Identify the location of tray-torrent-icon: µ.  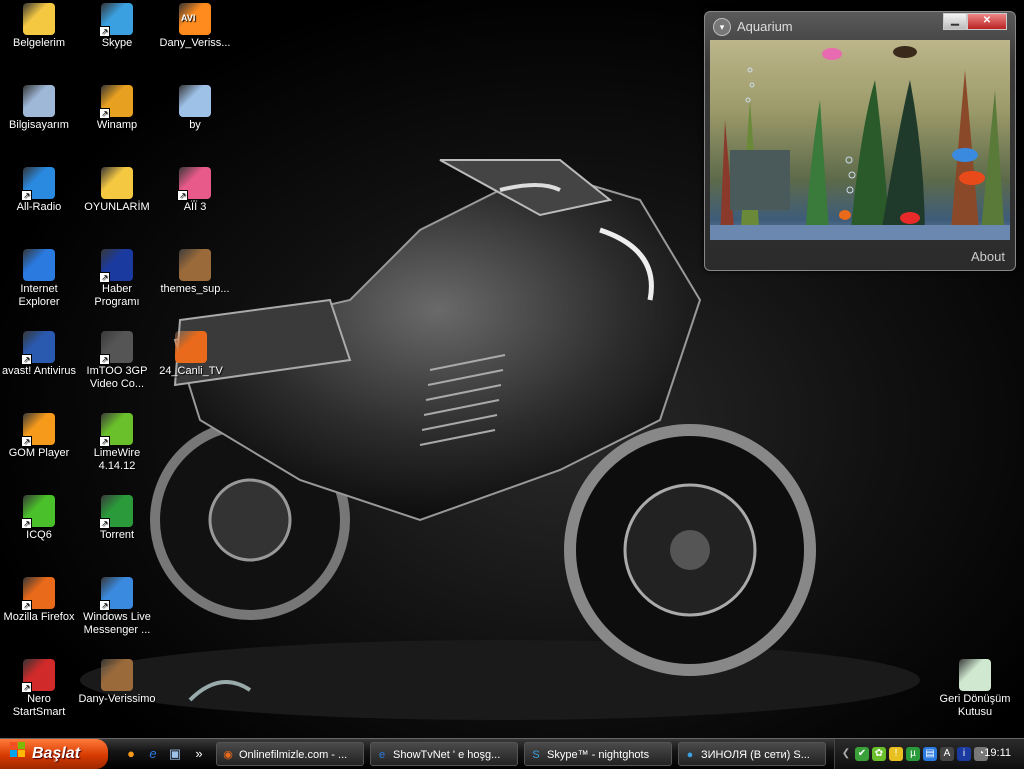
(913, 754).